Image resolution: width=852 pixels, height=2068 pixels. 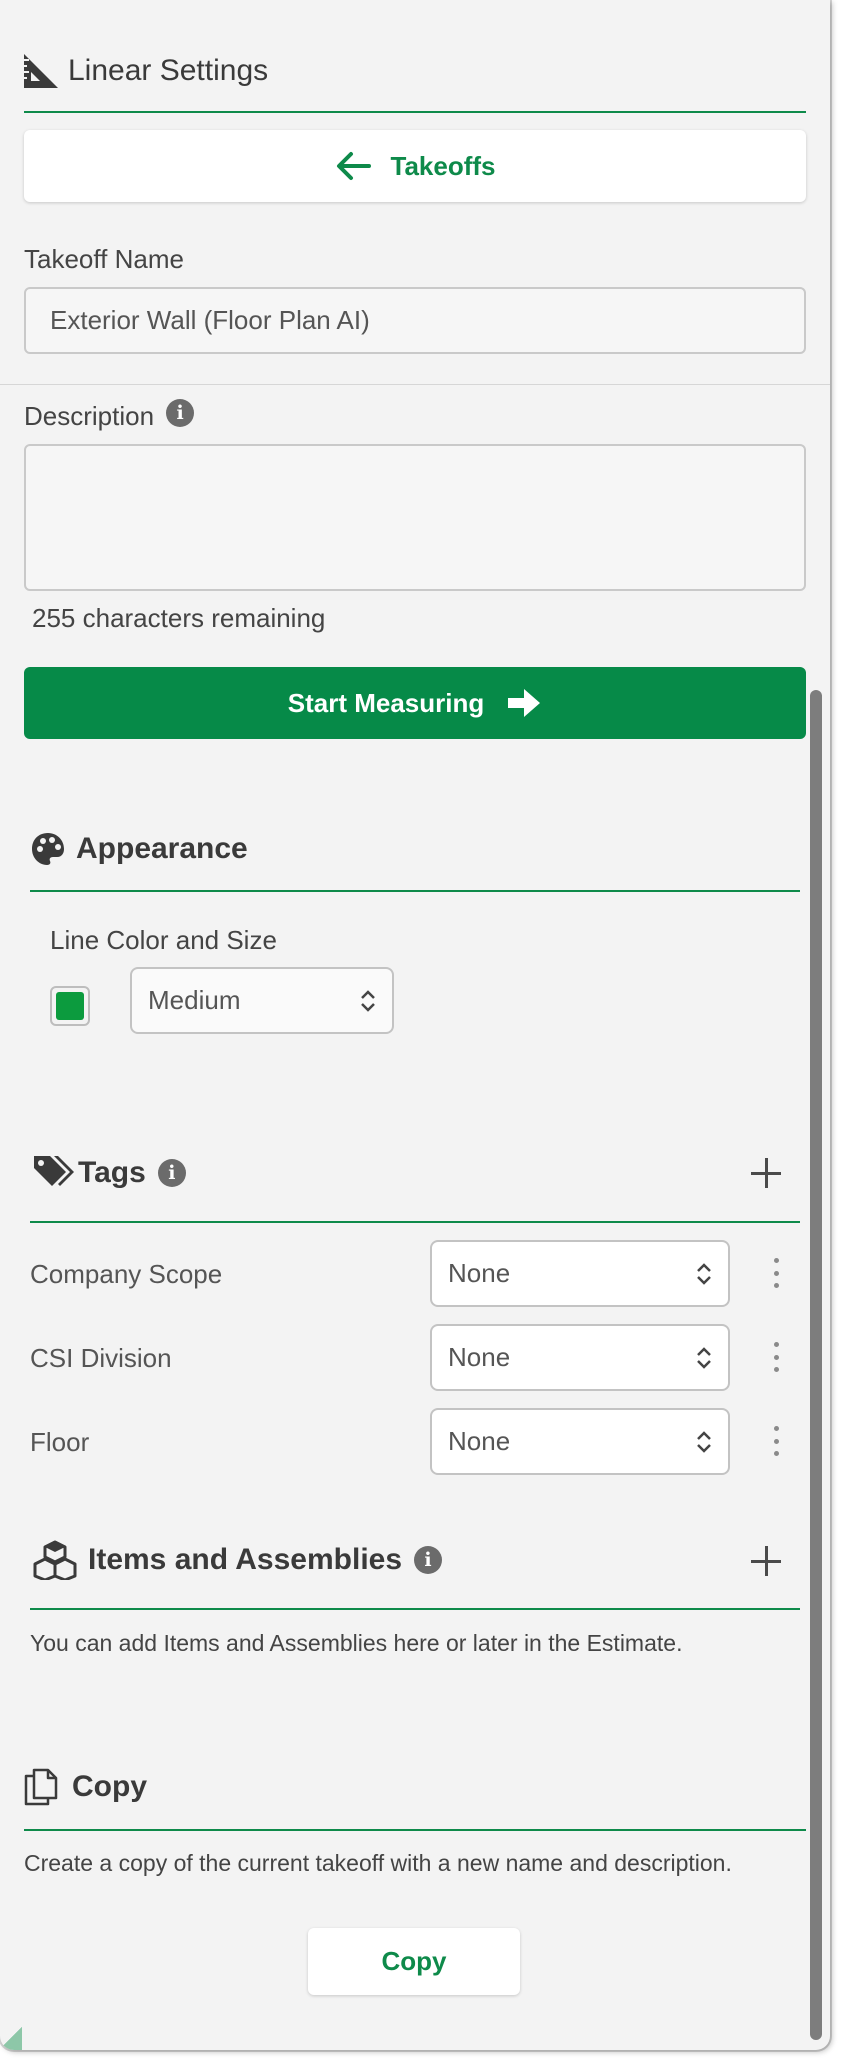 What do you see at coordinates (428, 1560) in the screenshot?
I see `items-info-icon: i` at bounding box center [428, 1560].